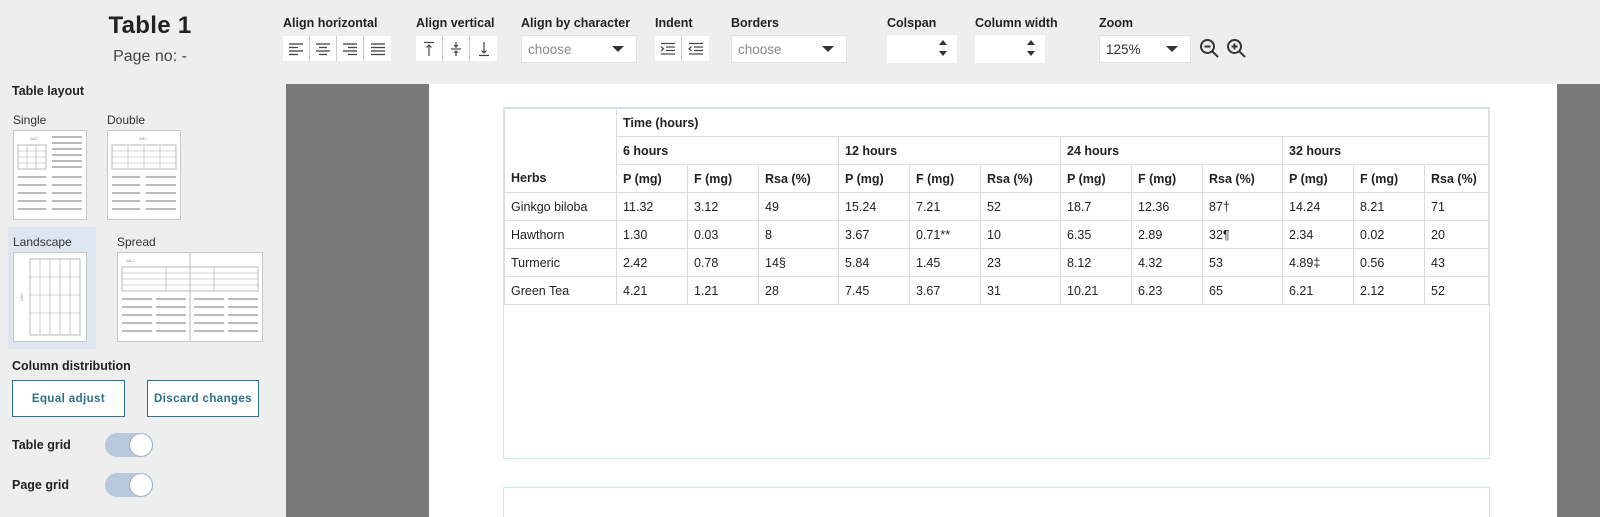  I want to click on data-cell: 31, so click(1020, 290).